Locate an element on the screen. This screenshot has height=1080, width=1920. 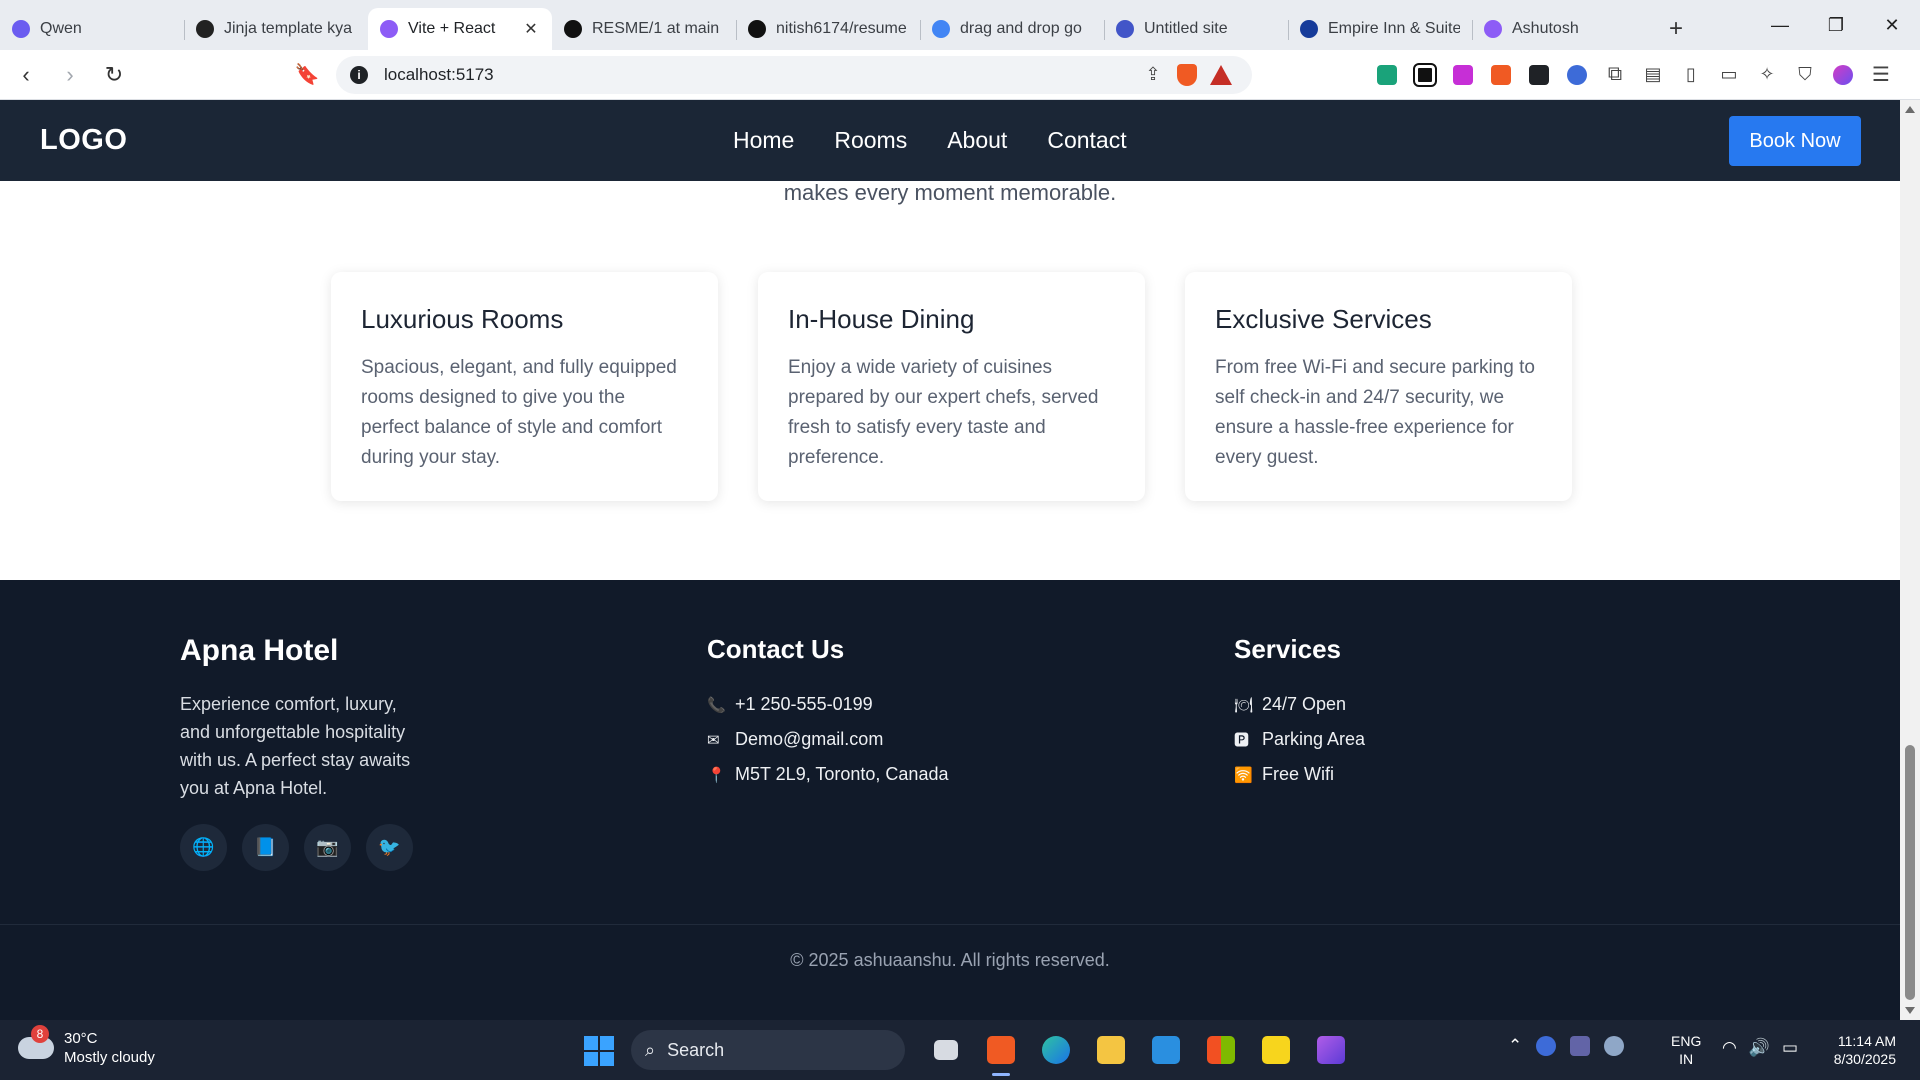
social-globe-icon: 🌐 is located at coordinates (203, 847).